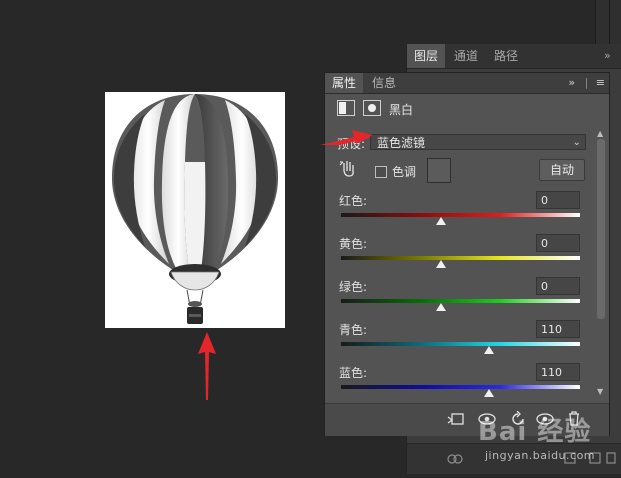 The height and width of the screenshot is (478, 621). Describe the element at coordinates (460, 344) in the screenshot. I see `cyan-slider-track` at that location.